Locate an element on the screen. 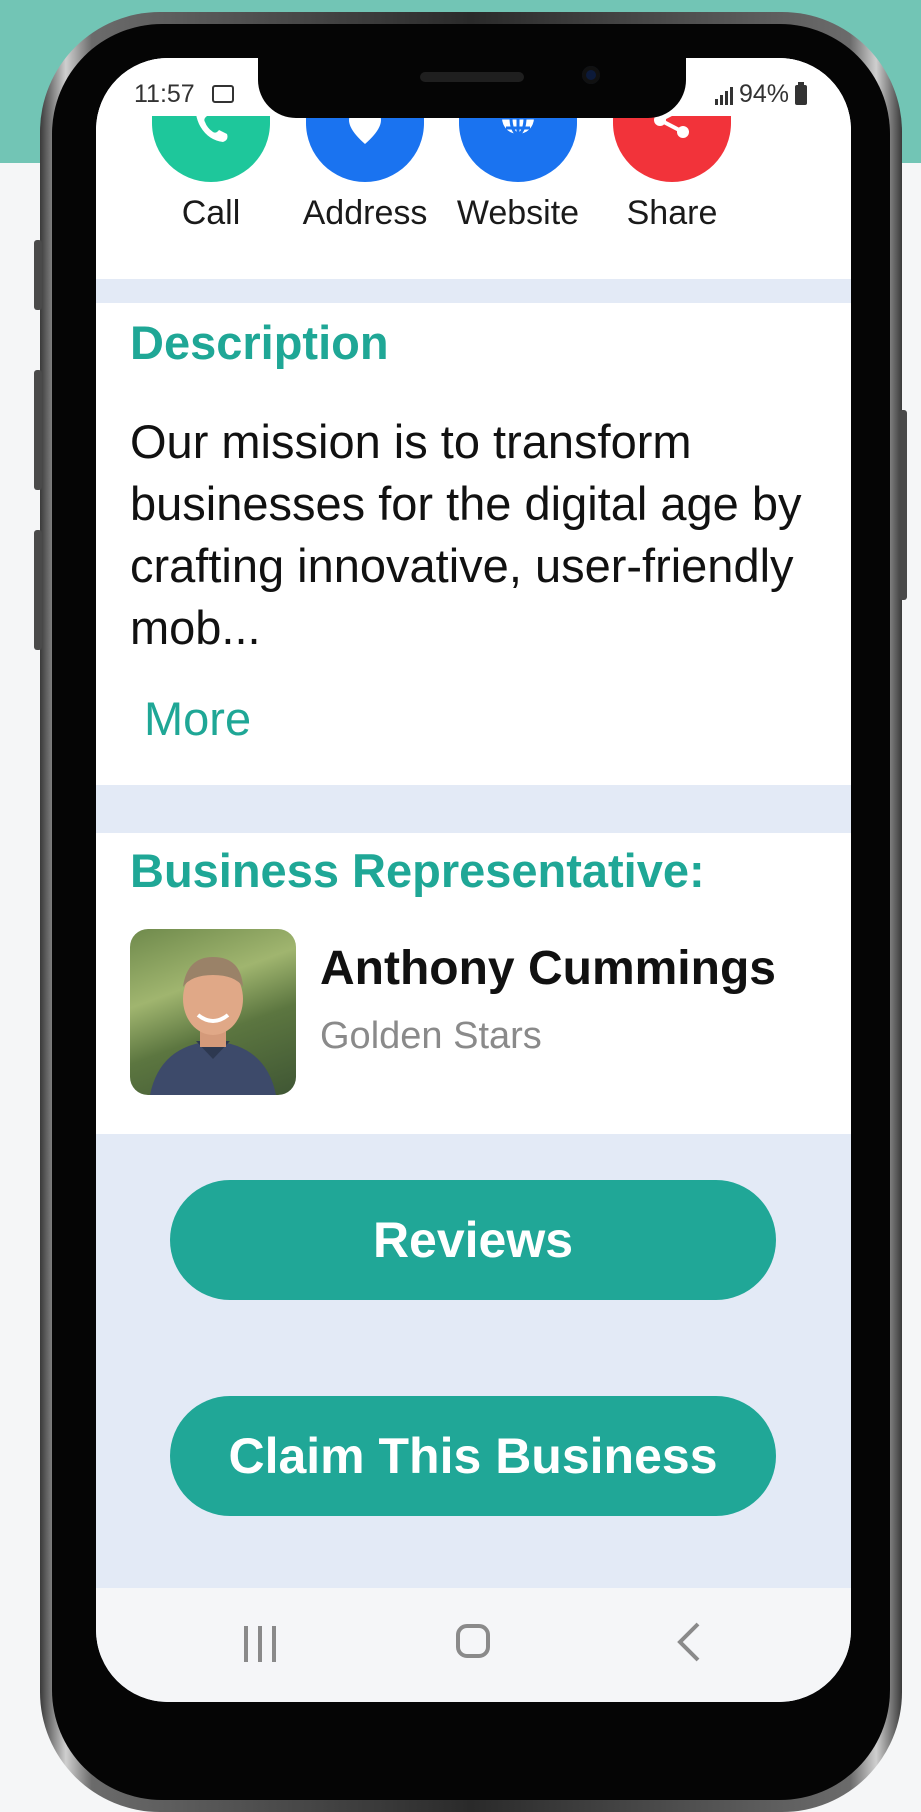 The width and height of the screenshot is (921, 1812). battery-percent: 94% is located at coordinates (763, 94).